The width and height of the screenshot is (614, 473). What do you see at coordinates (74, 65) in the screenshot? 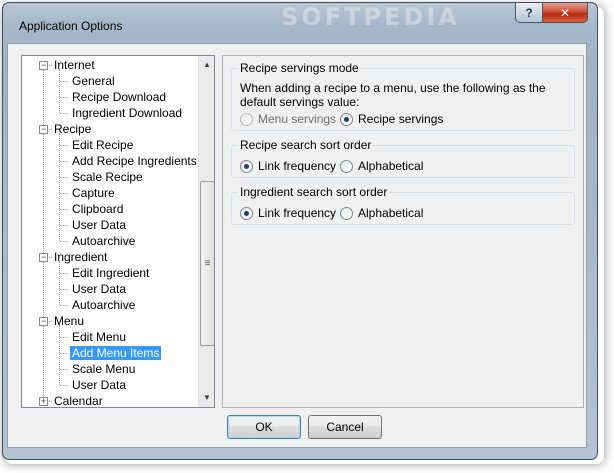
I see `tree-category: Internet` at bounding box center [74, 65].